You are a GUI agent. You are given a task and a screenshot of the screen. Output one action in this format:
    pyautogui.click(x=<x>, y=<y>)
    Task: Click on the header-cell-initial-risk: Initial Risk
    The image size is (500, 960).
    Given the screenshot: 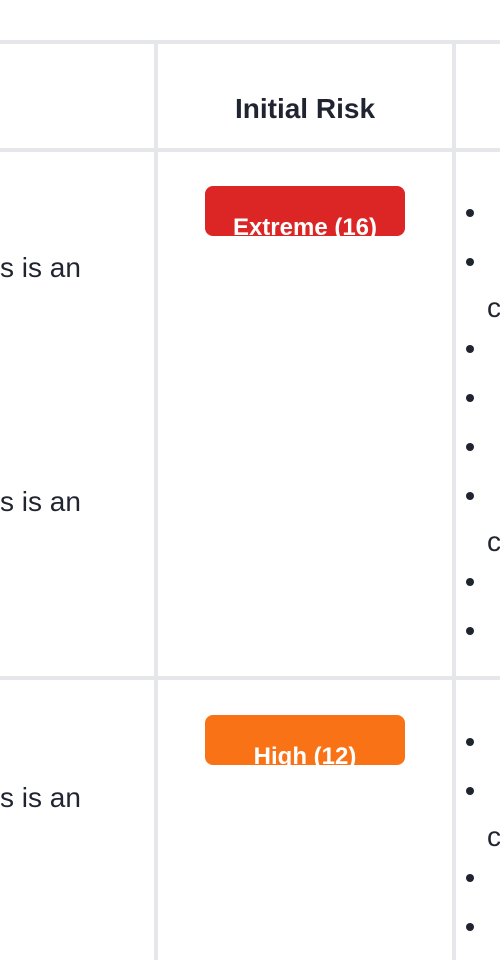 What is the action you would take?
    pyautogui.click(x=305, y=96)
    